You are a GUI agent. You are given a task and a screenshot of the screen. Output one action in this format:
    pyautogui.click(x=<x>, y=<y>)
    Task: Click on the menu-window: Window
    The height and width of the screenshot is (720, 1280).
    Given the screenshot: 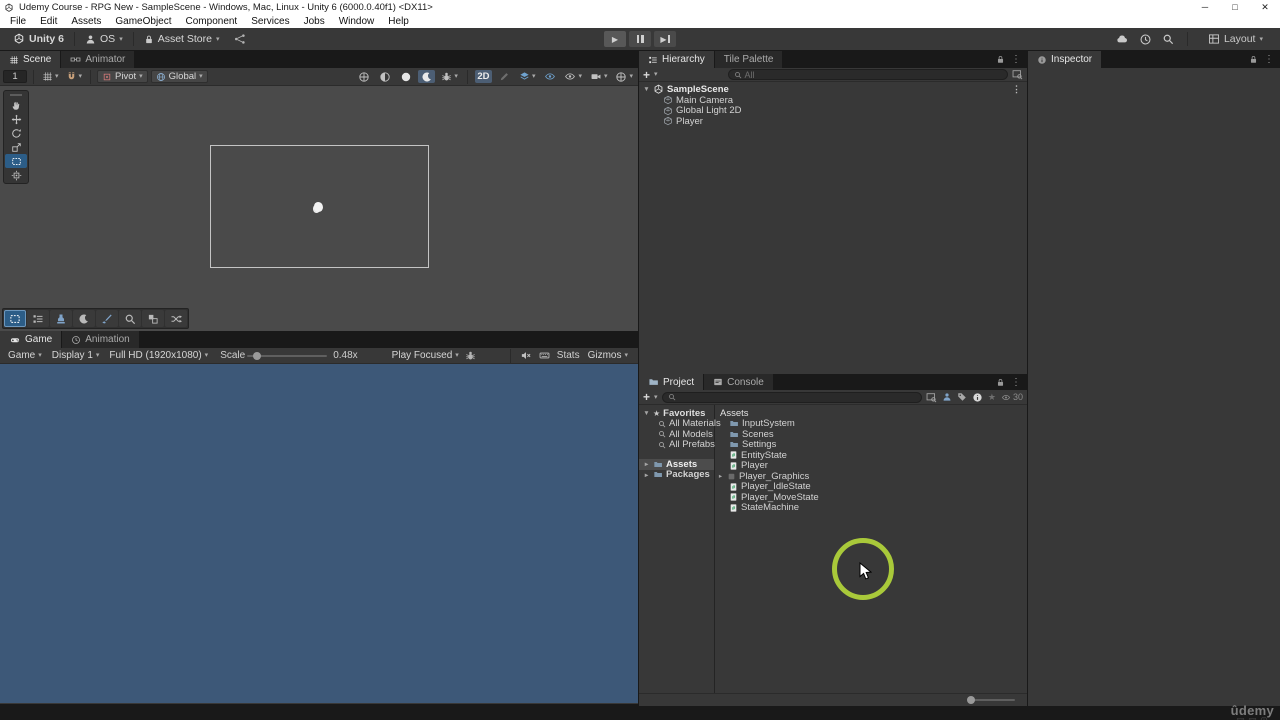 What is the action you would take?
    pyautogui.click(x=357, y=21)
    